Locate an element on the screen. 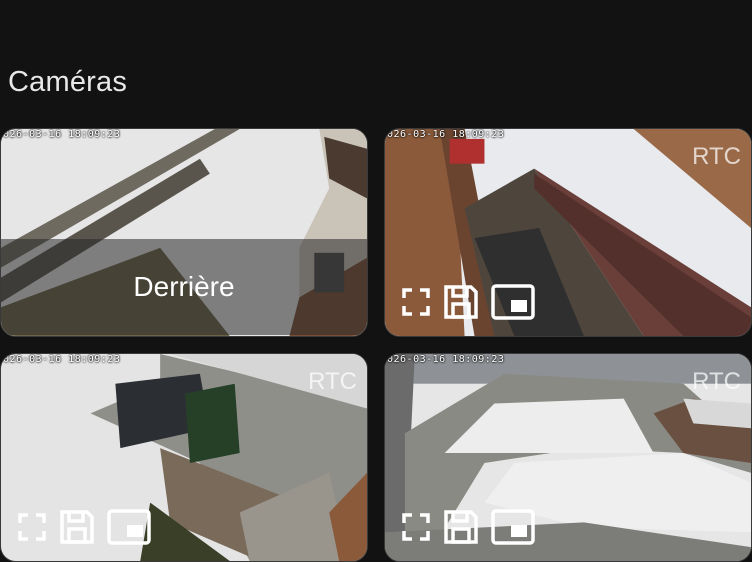  camera-name-overlay: Derrière is located at coordinates (184, 287).